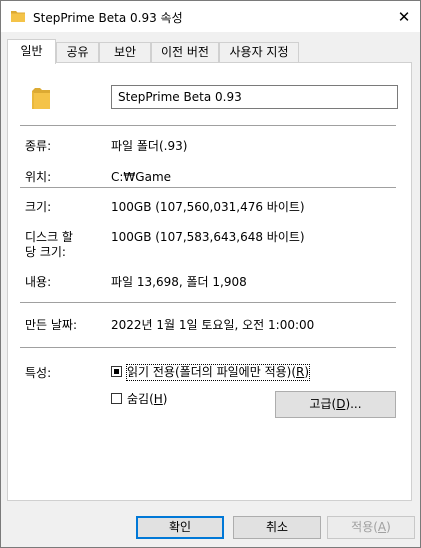 This screenshot has height=548, width=421. I want to click on size-value: 100GB (107,560,031,476 바이트), so click(208, 207).